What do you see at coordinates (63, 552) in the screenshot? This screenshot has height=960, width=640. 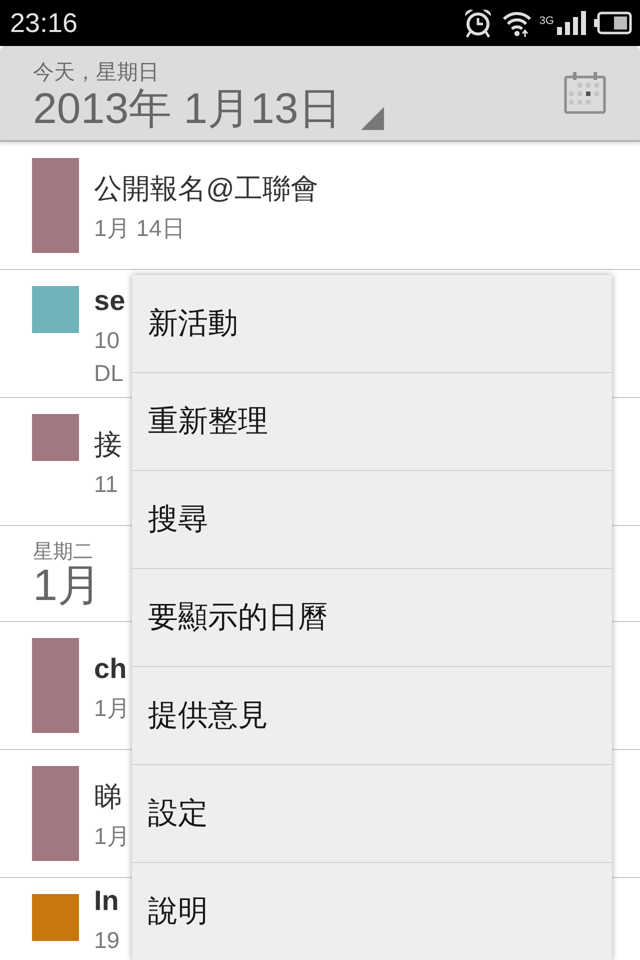 I see `weekday-label: 星期二` at bounding box center [63, 552].